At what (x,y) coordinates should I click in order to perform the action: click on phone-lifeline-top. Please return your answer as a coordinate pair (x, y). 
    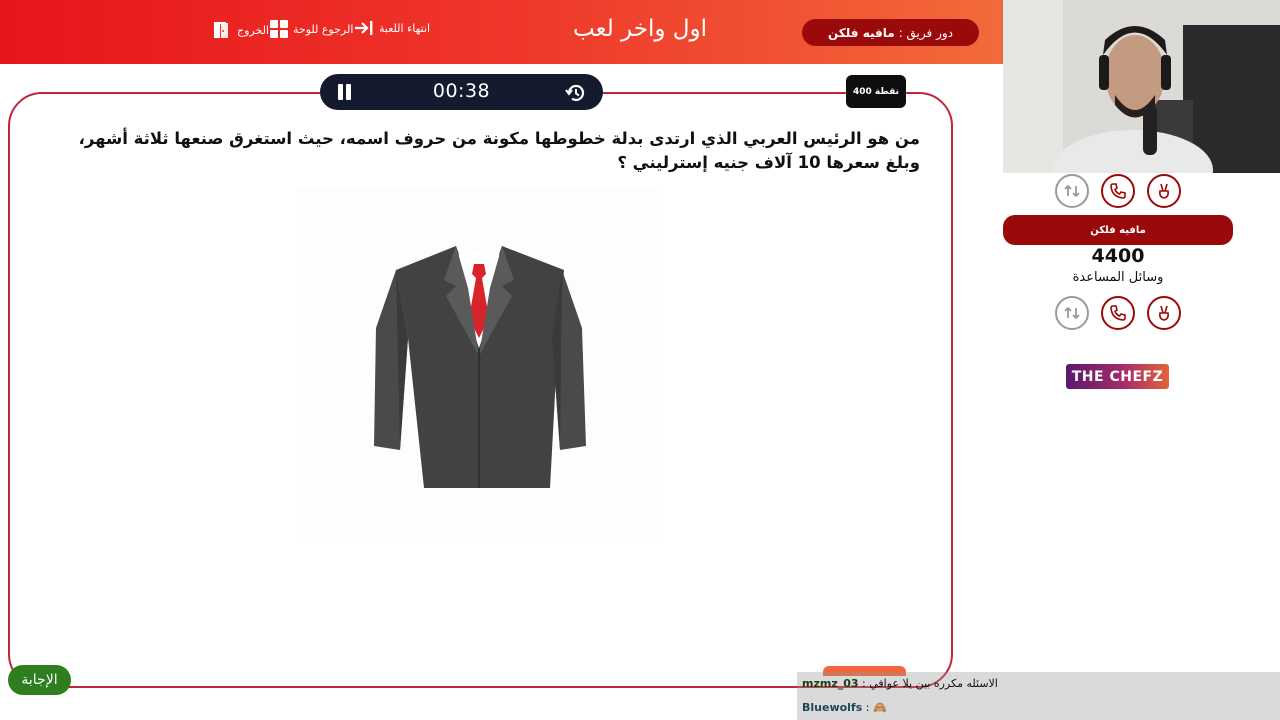
    Looking at the image, I should click on (1118, 191).